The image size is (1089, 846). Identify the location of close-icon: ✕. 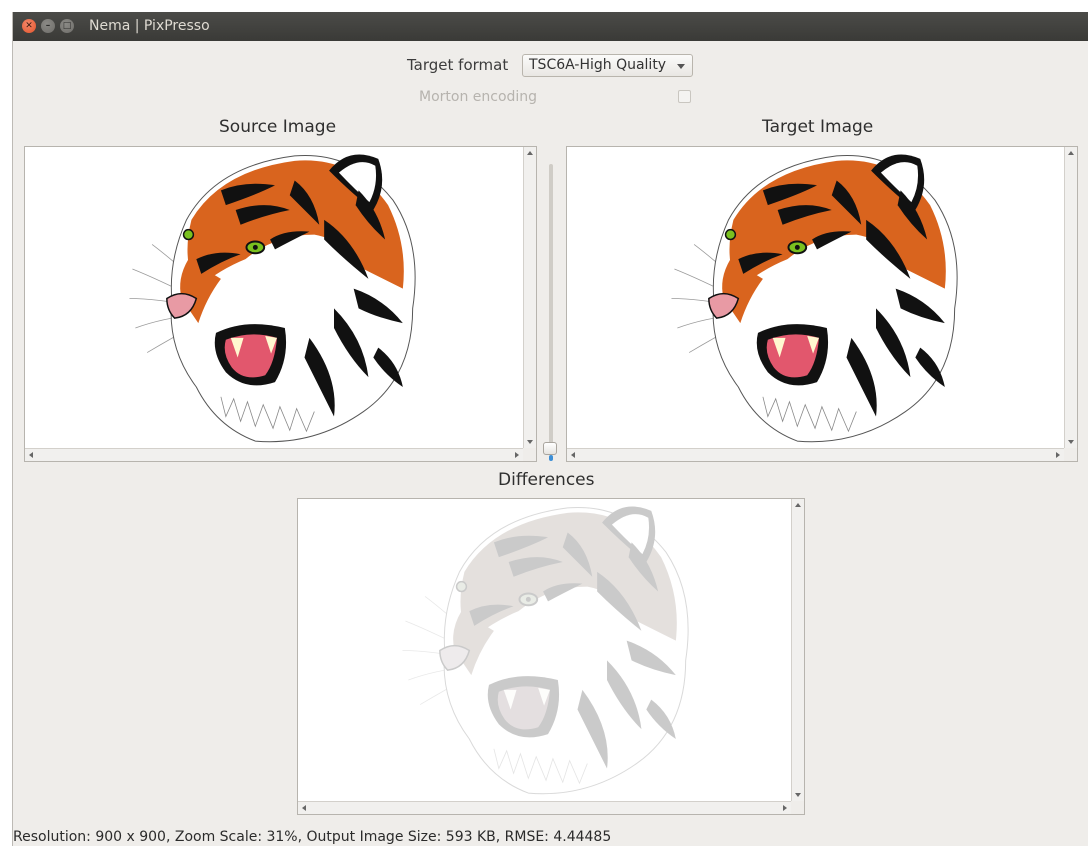
(29, 26).